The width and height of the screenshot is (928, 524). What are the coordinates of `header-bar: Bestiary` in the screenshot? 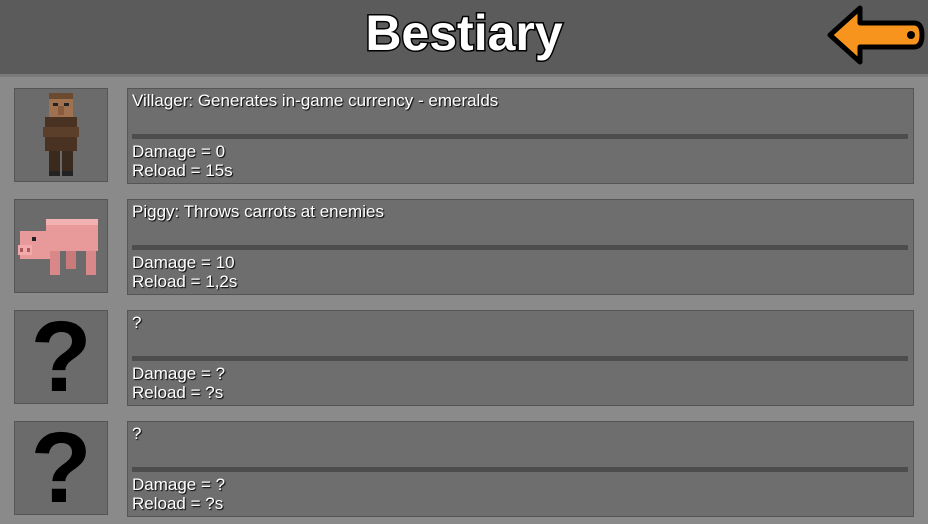 It's located at (464, 38).